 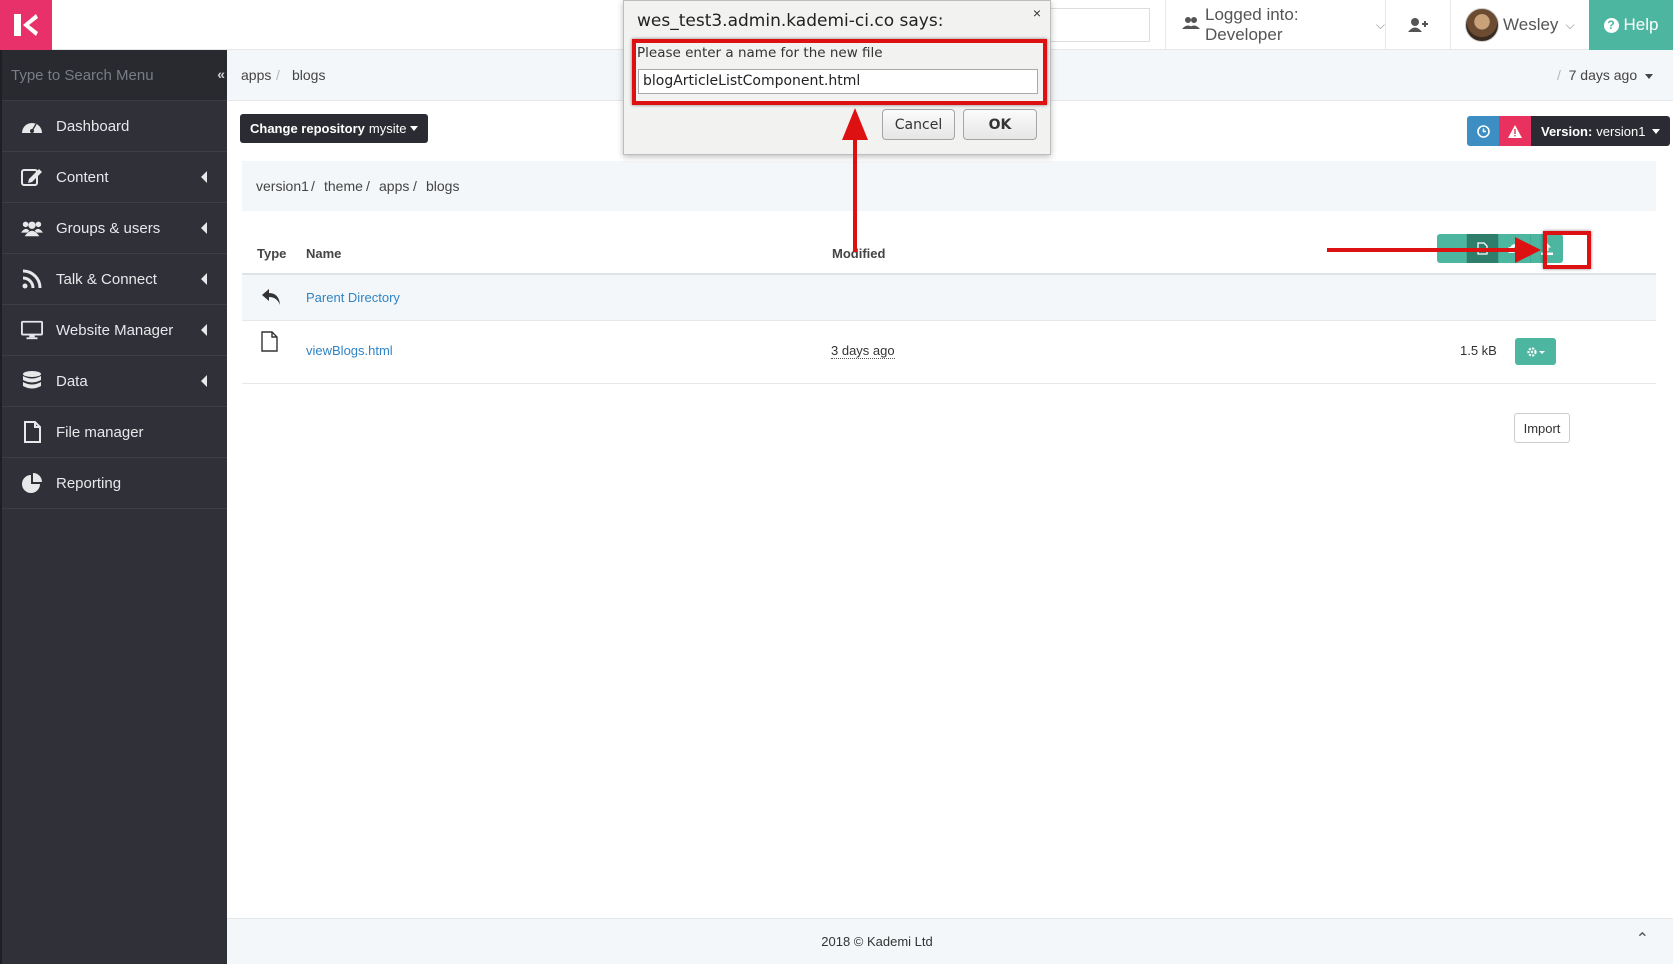 I want to click on annotation-arrow-right, so click(x=1434, y=250).